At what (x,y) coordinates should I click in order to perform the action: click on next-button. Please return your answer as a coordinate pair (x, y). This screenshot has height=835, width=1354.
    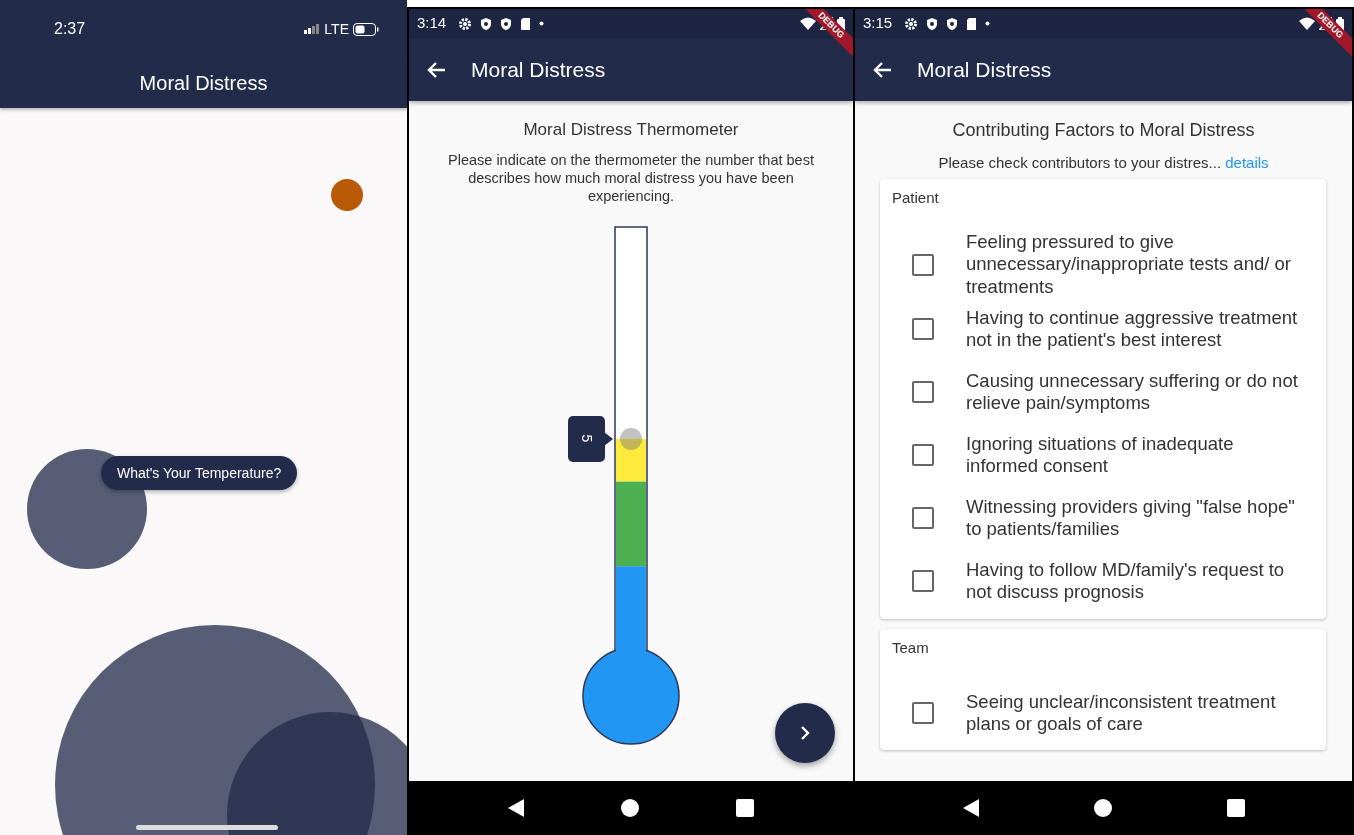
    Looking at the image, I should click on (805, 733).